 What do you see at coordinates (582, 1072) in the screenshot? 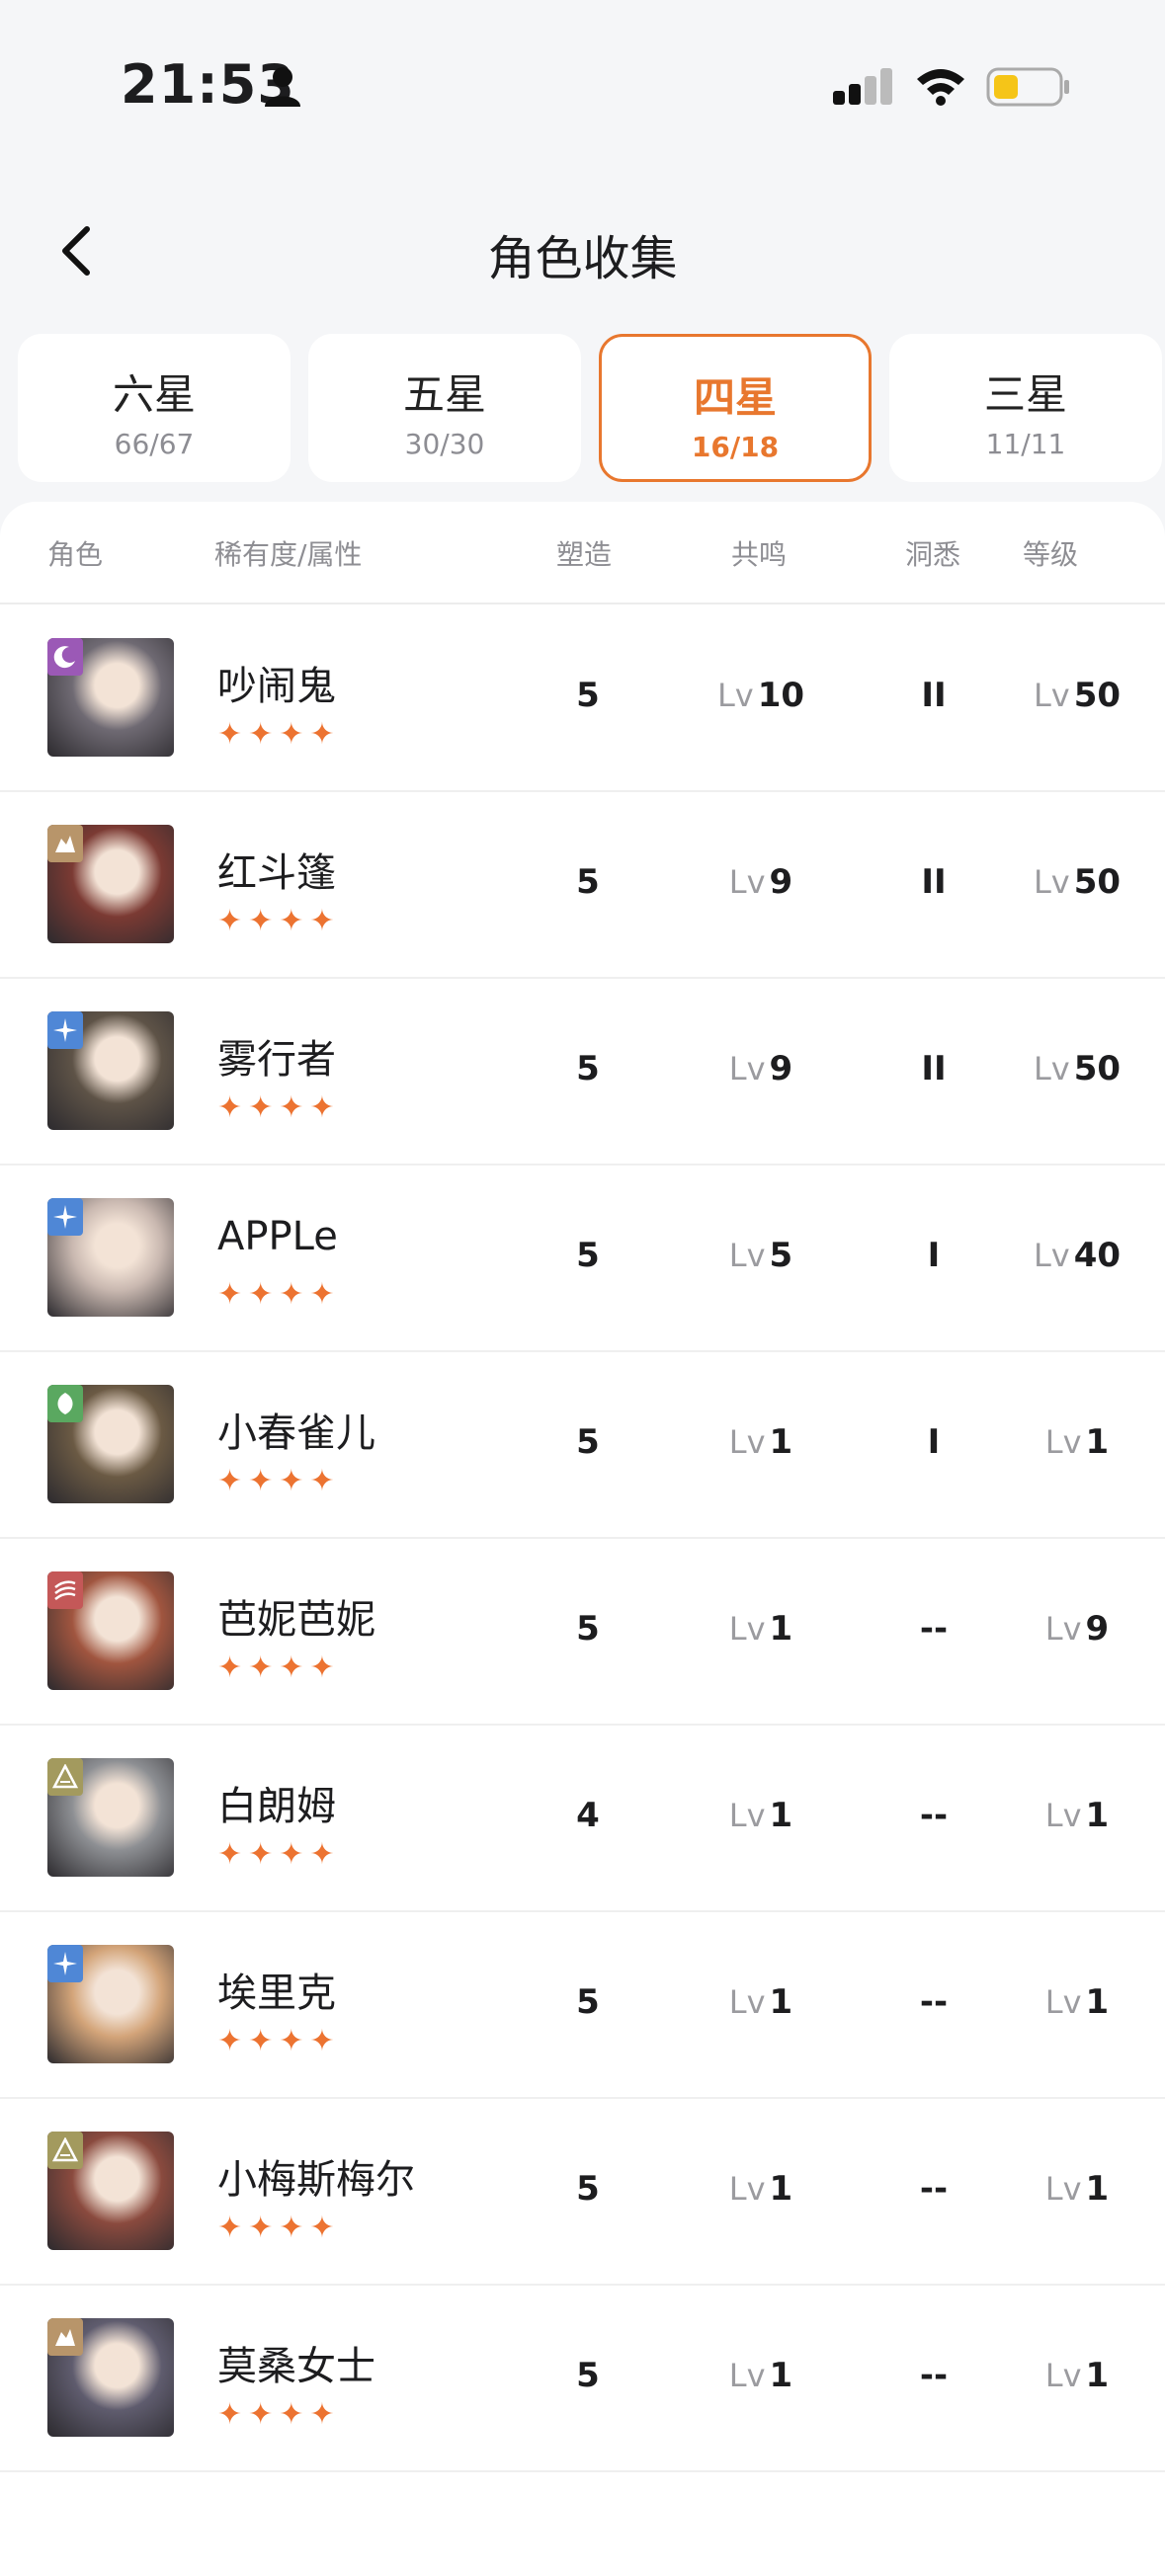
I see `table-row: 雾行者 ✦✦✦✦ 5 Lv 9 II Lv 50` at bounding box center [582, 1072].